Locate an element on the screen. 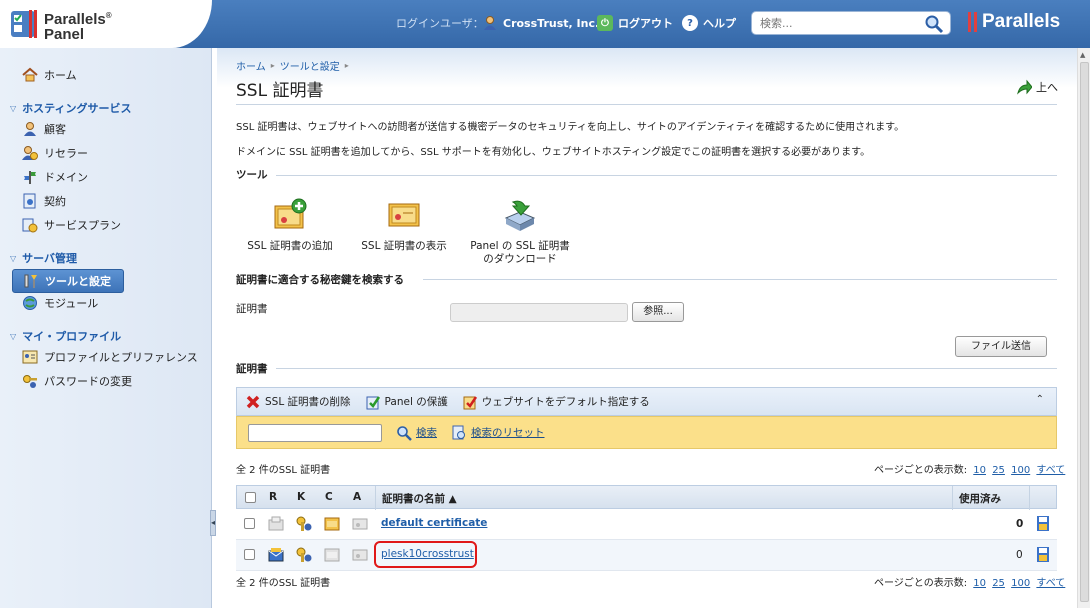  col-name-sort: 証明書の名前 ▲ is located at coordinates (419, 498).